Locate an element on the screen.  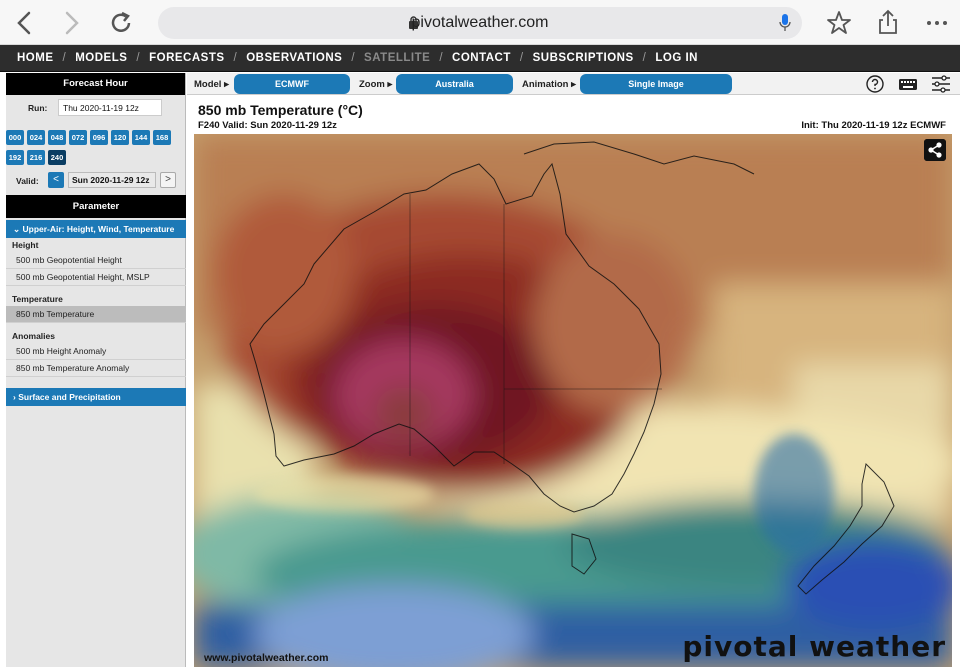
run-select: Thu 2020-11-19 12z is located at coordinates (110, 107).